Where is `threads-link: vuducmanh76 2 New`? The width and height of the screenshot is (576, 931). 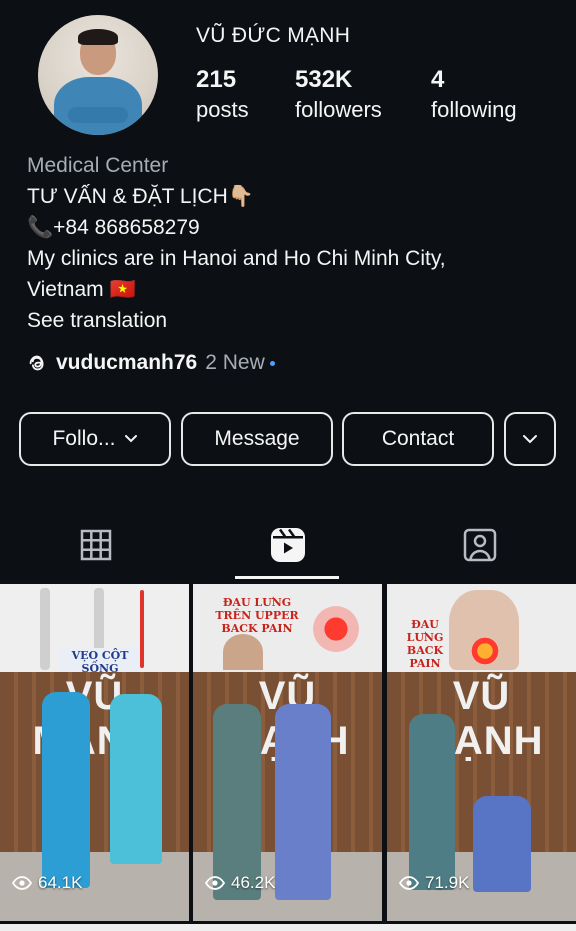 threads-link: vuducmanh76 2 New is located at coordinates (150, 363).